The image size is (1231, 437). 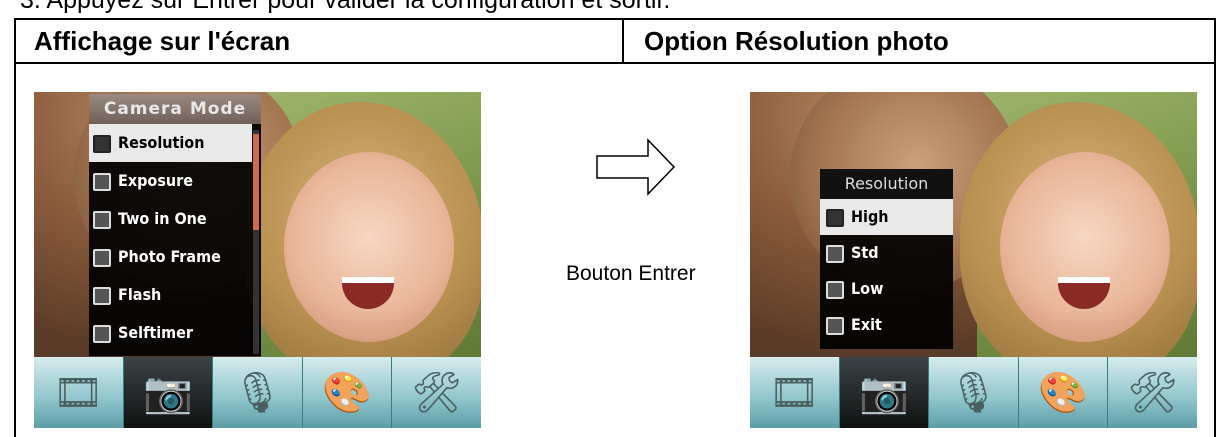 What do you see at coordinates (631, 273) in the screenshot?
I see `arrow-label: Bouton Entrer` at bounding box center [631, 273].